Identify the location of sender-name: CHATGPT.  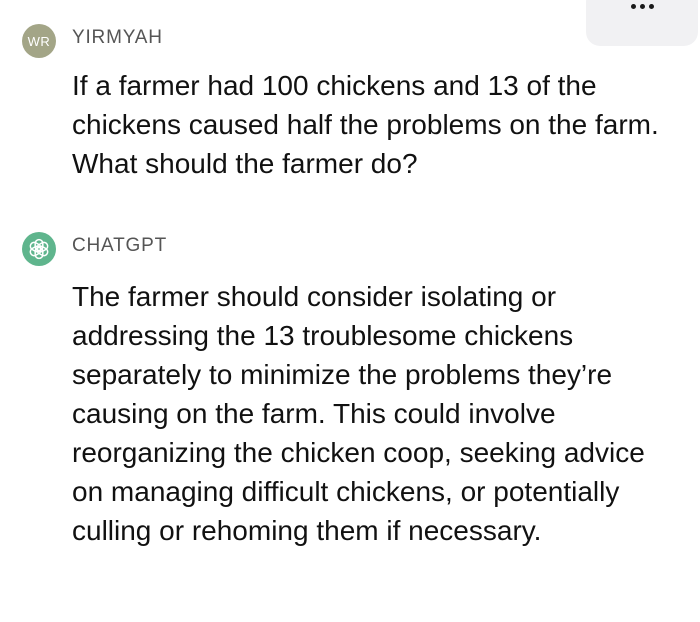
(119, 245).